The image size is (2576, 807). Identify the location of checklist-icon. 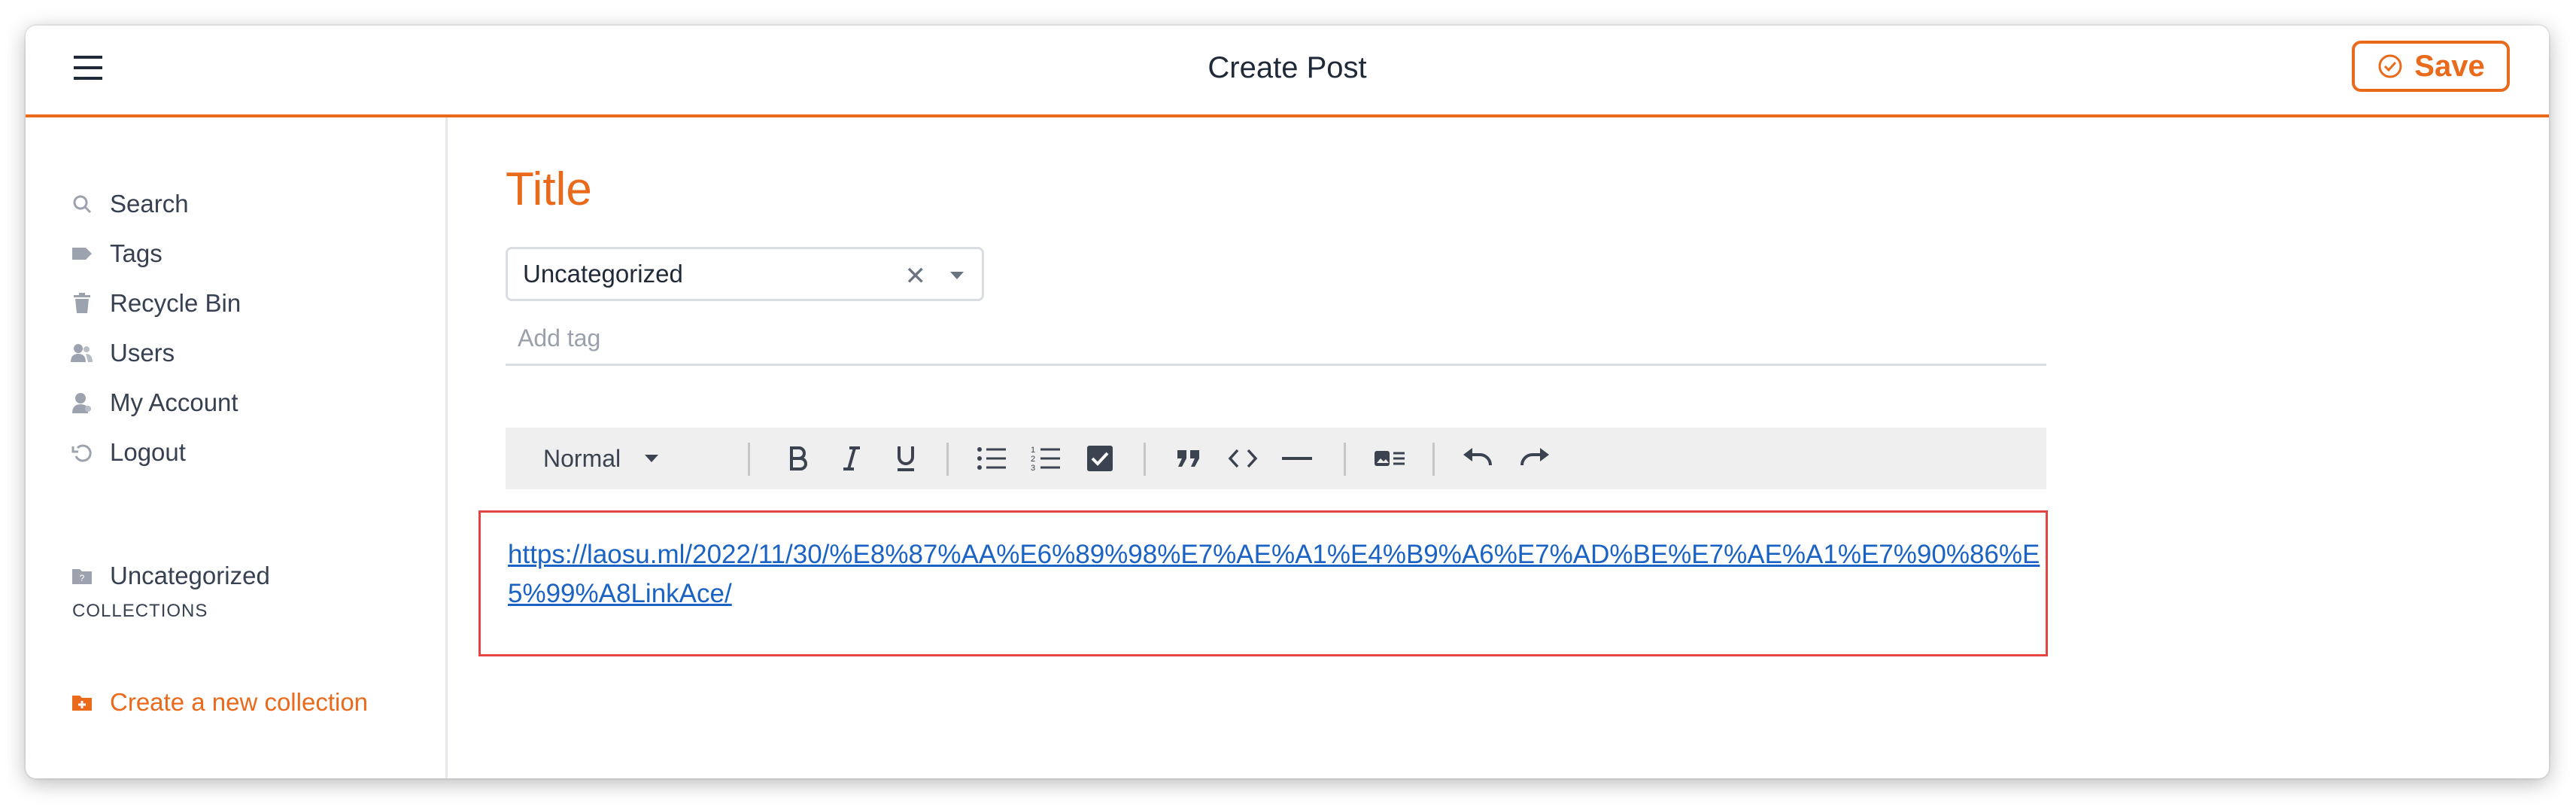
(1099, 458).